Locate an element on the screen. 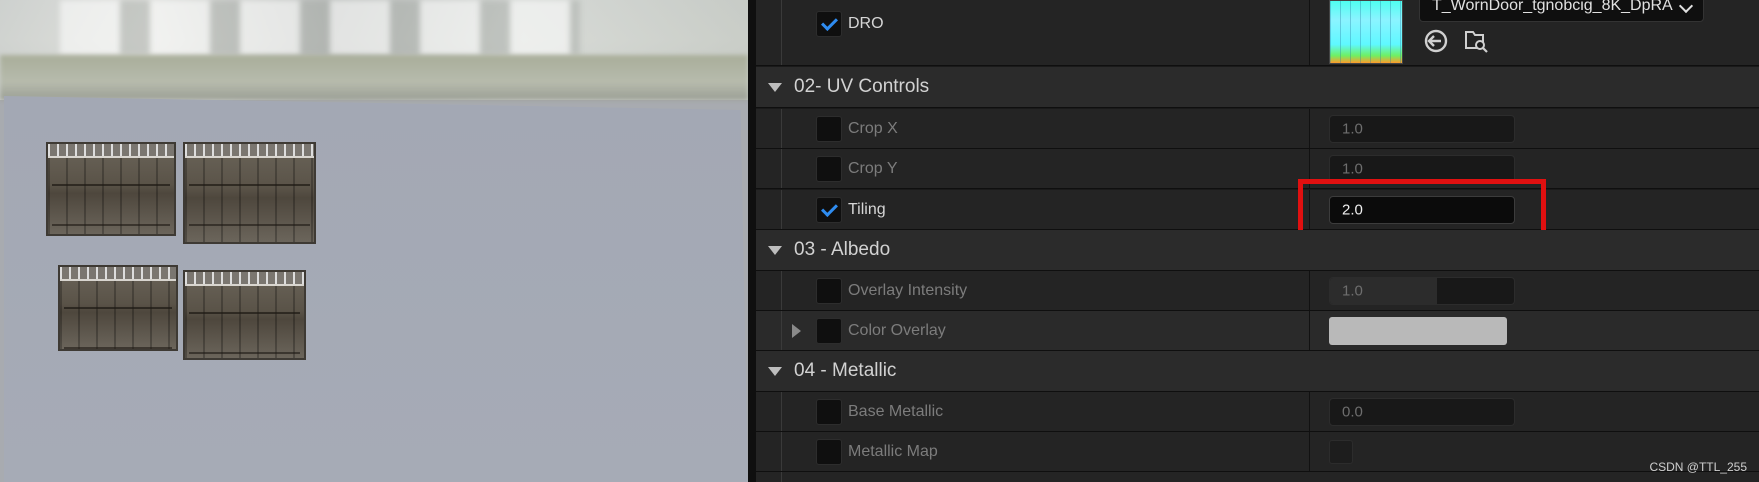  background-building is located at coordinates (320, 27).